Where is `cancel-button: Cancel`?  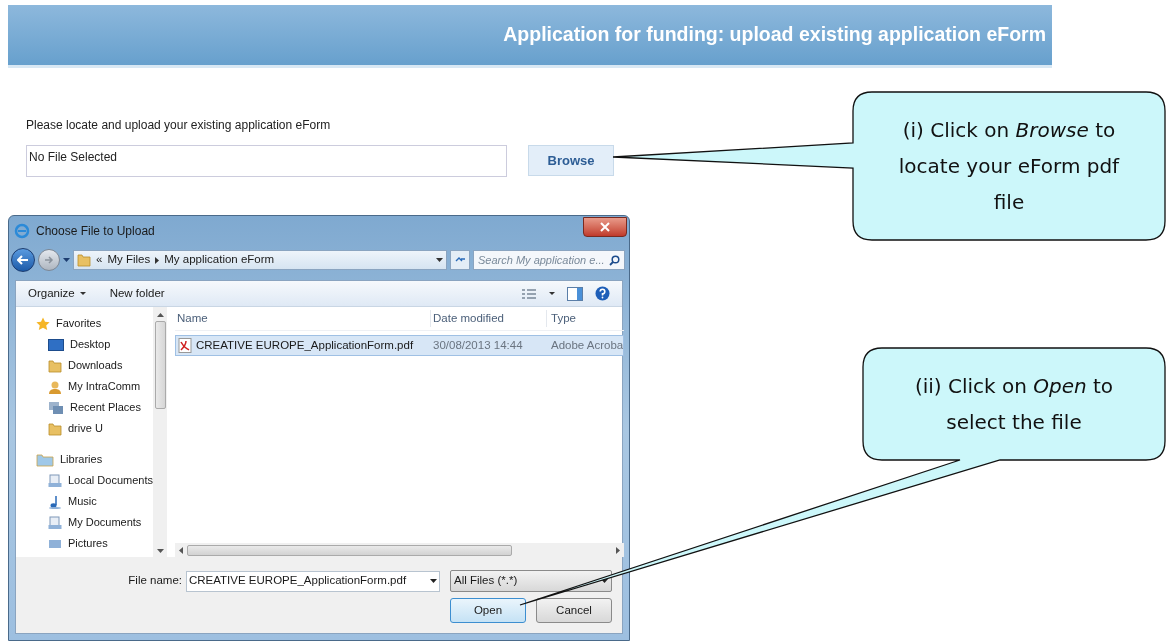 cancel-button: Cancel is located at coordinates (574, 610).